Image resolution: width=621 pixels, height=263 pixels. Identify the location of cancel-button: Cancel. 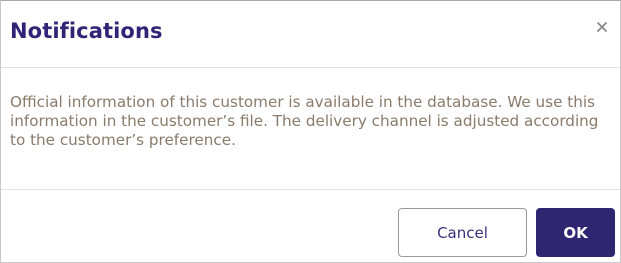
(462, 232).